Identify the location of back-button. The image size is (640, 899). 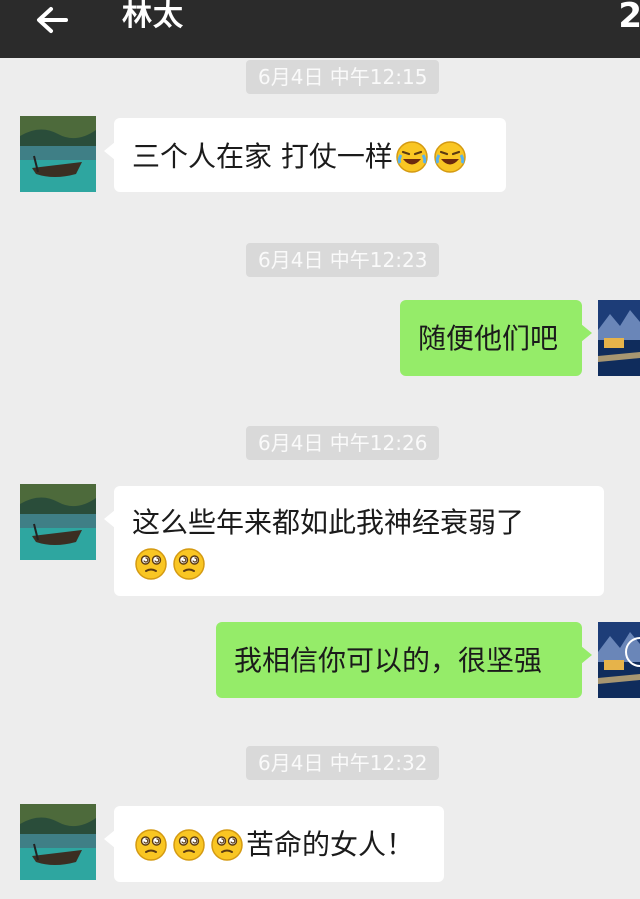
(52, 20).